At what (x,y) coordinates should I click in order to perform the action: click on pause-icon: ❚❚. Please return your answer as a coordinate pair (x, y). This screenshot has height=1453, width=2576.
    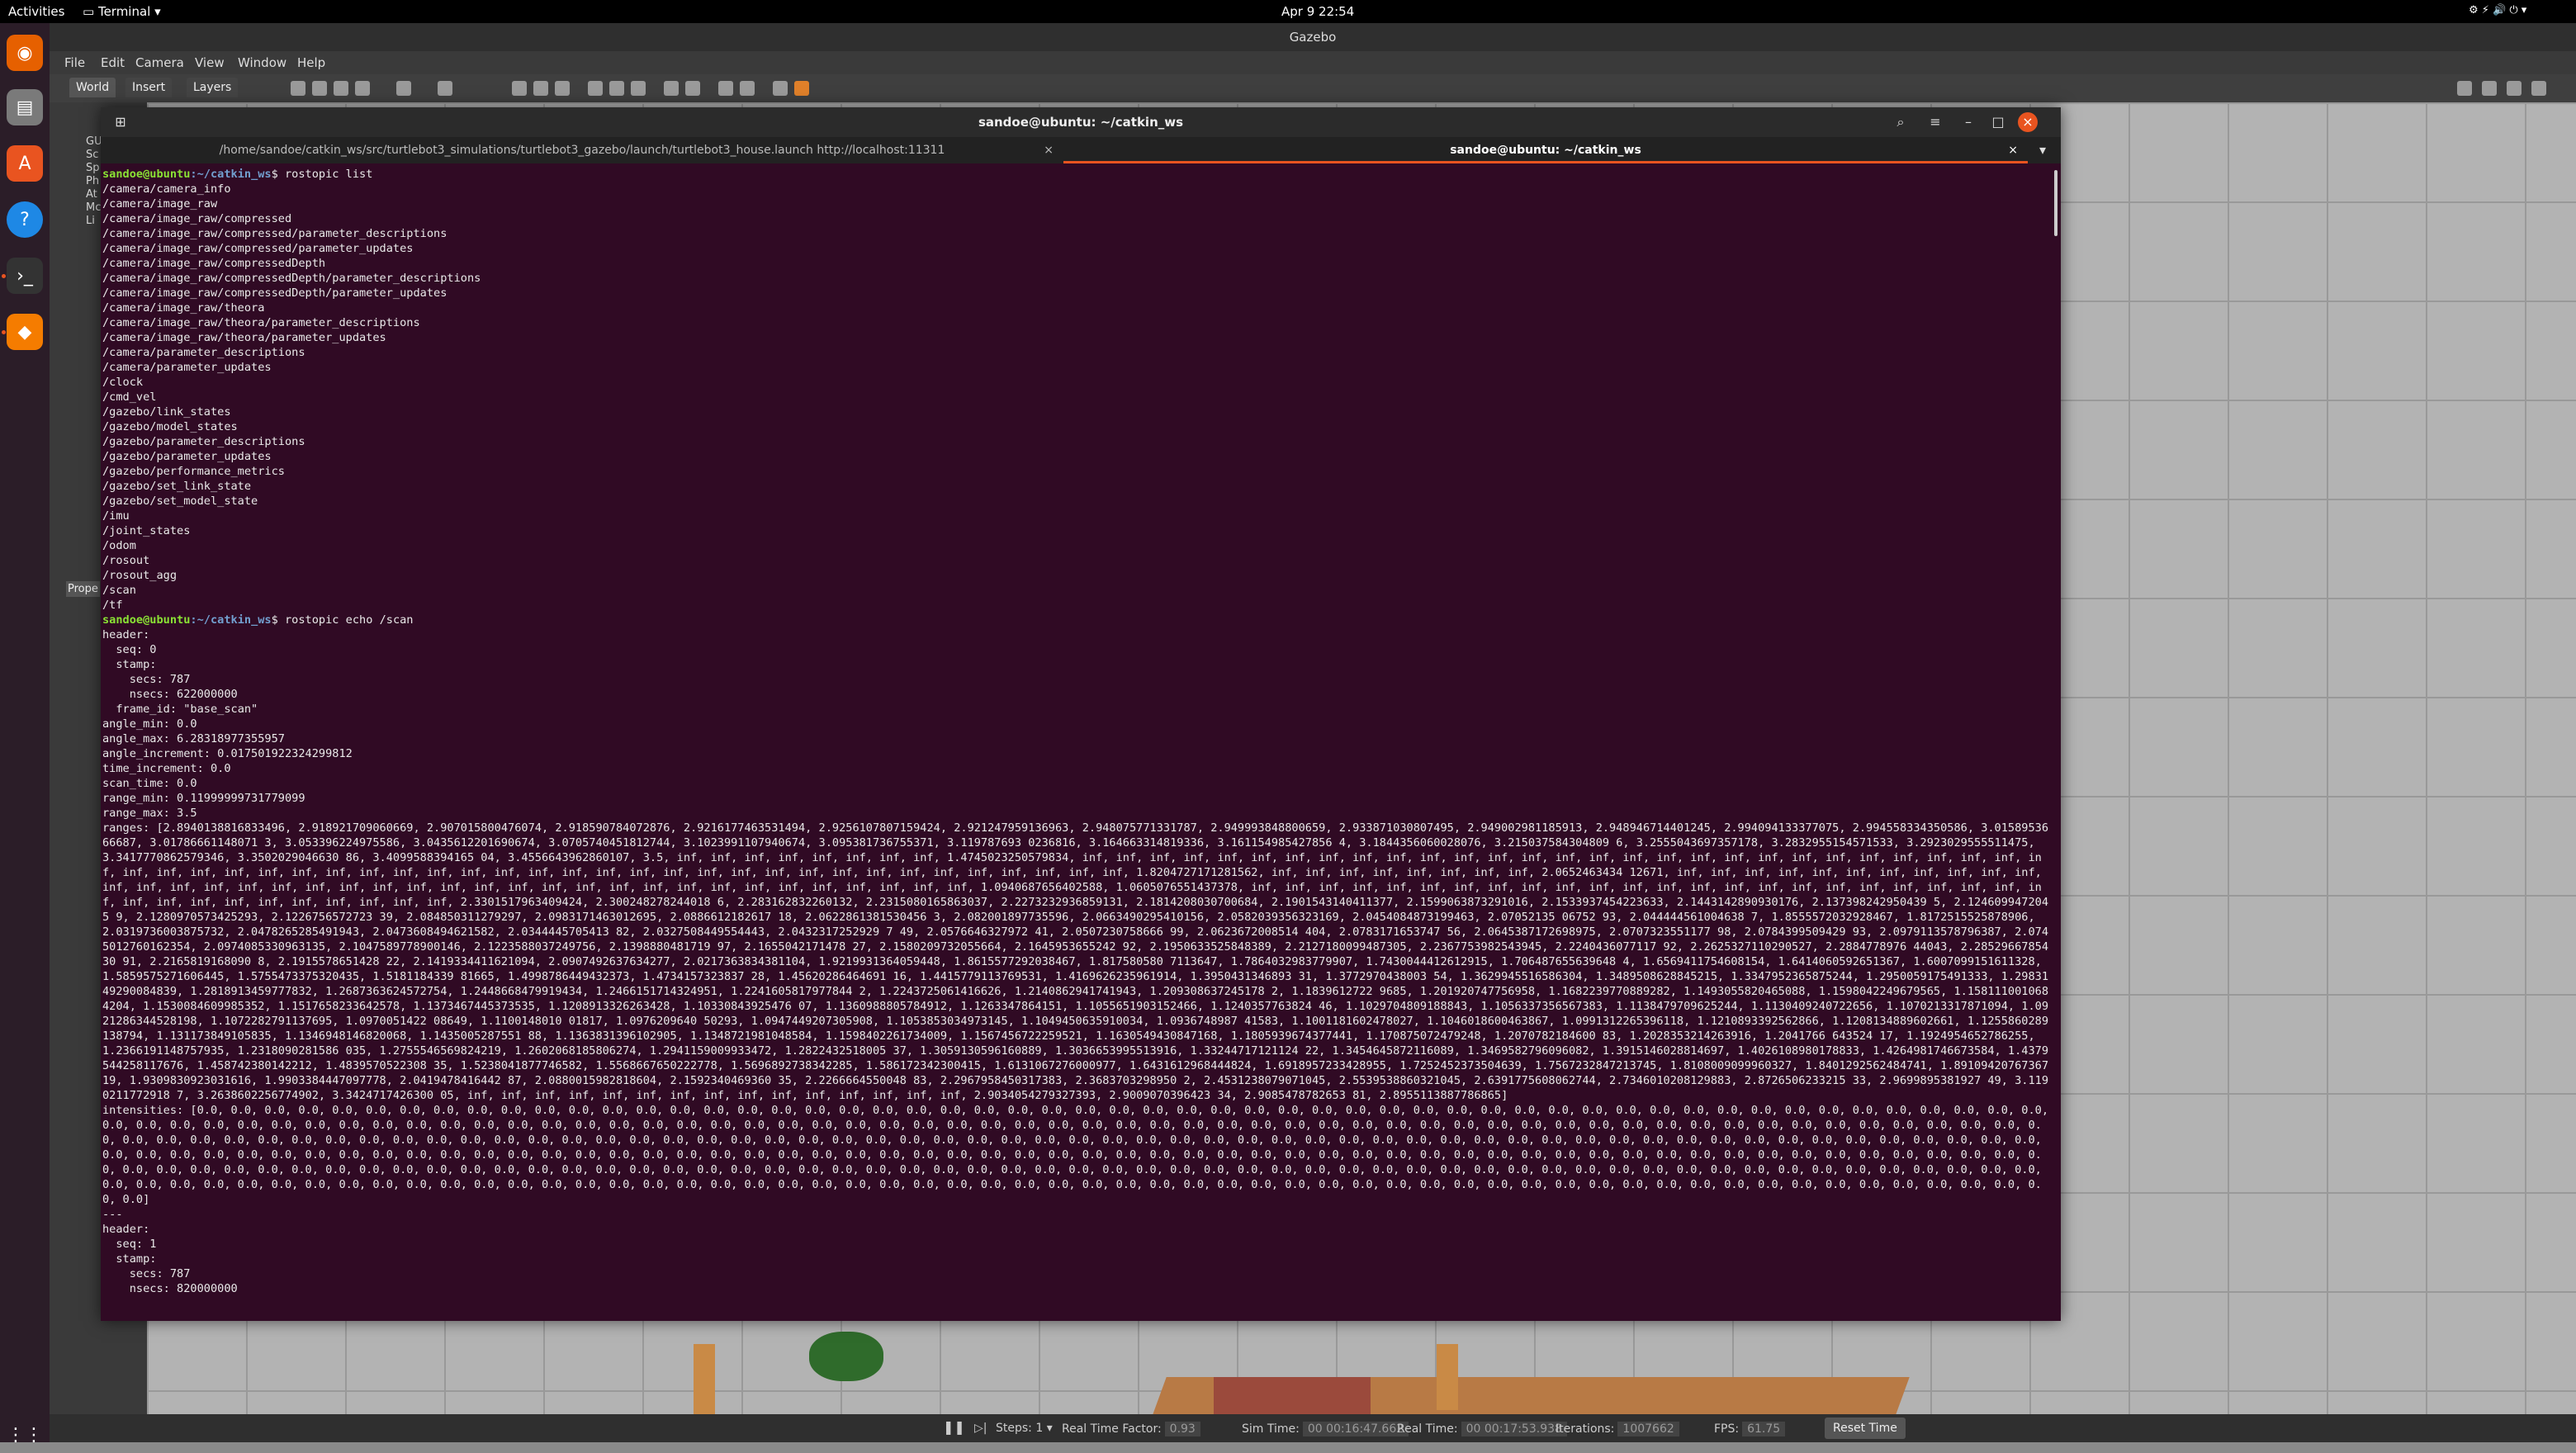
    Looking at the image, I should click on (954, 1427).